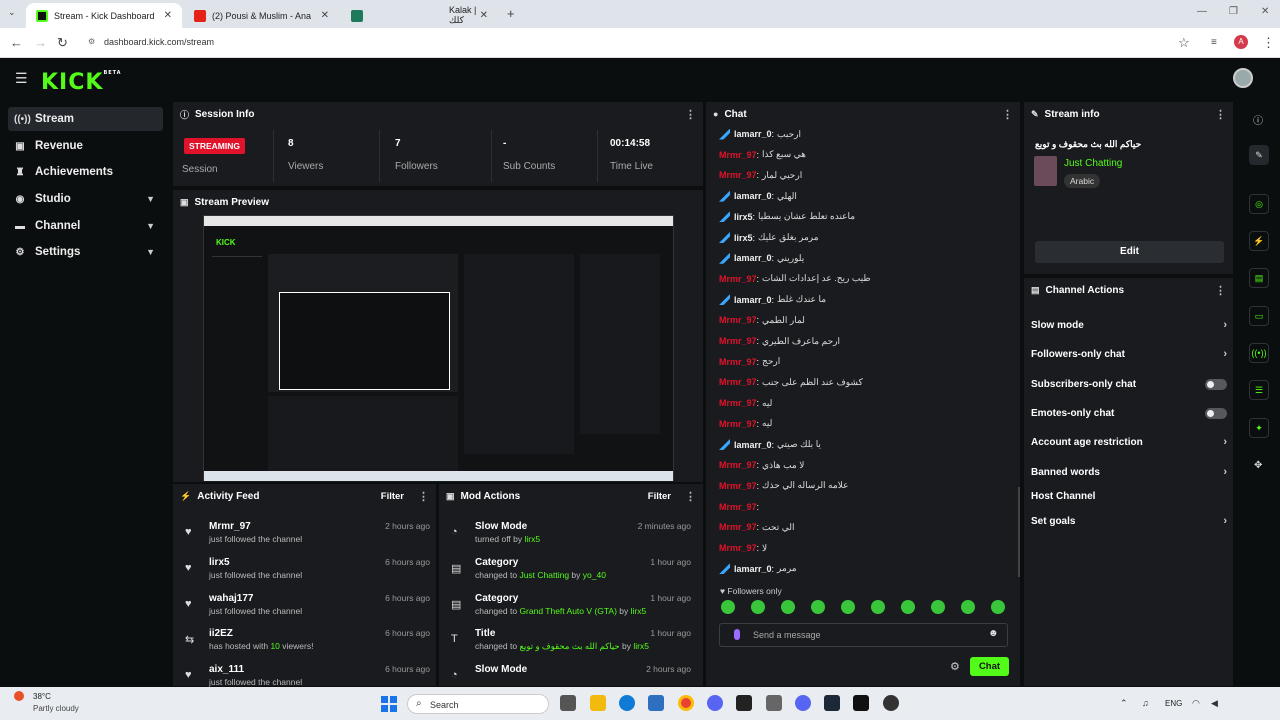 This screenshot has height=720, width=1280. What do you see at coordinates (1124, 703) in the screenshot?
I see `tray-chevron-icon: ⌃` at bounding box center [1124, 703].